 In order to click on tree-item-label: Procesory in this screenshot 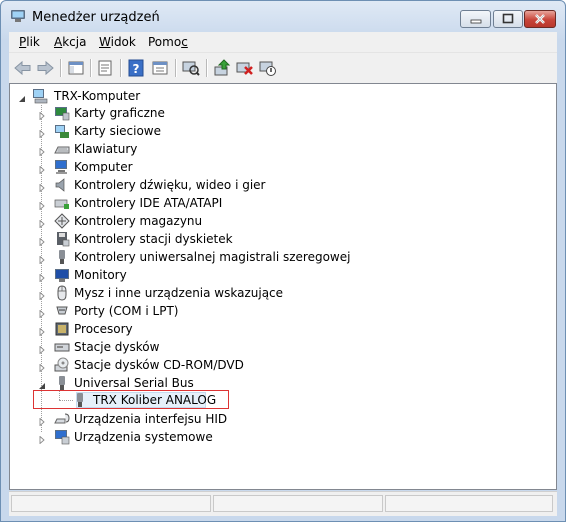, I will do `click(103, 329)`.